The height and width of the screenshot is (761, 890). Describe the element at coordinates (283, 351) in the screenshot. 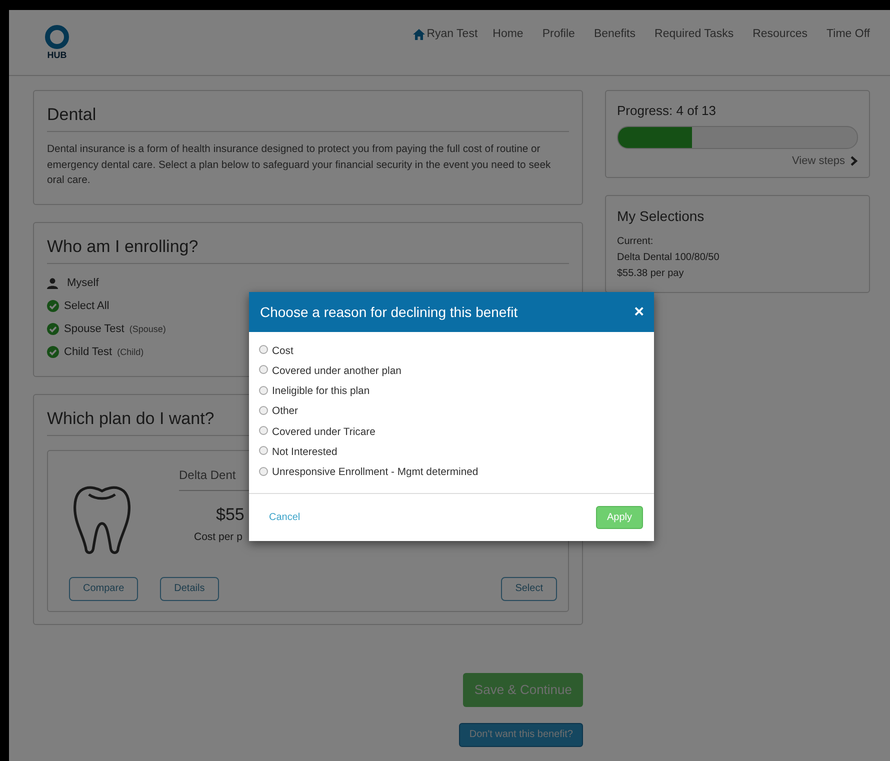

I see `reason-option-label: Cost` at that location.